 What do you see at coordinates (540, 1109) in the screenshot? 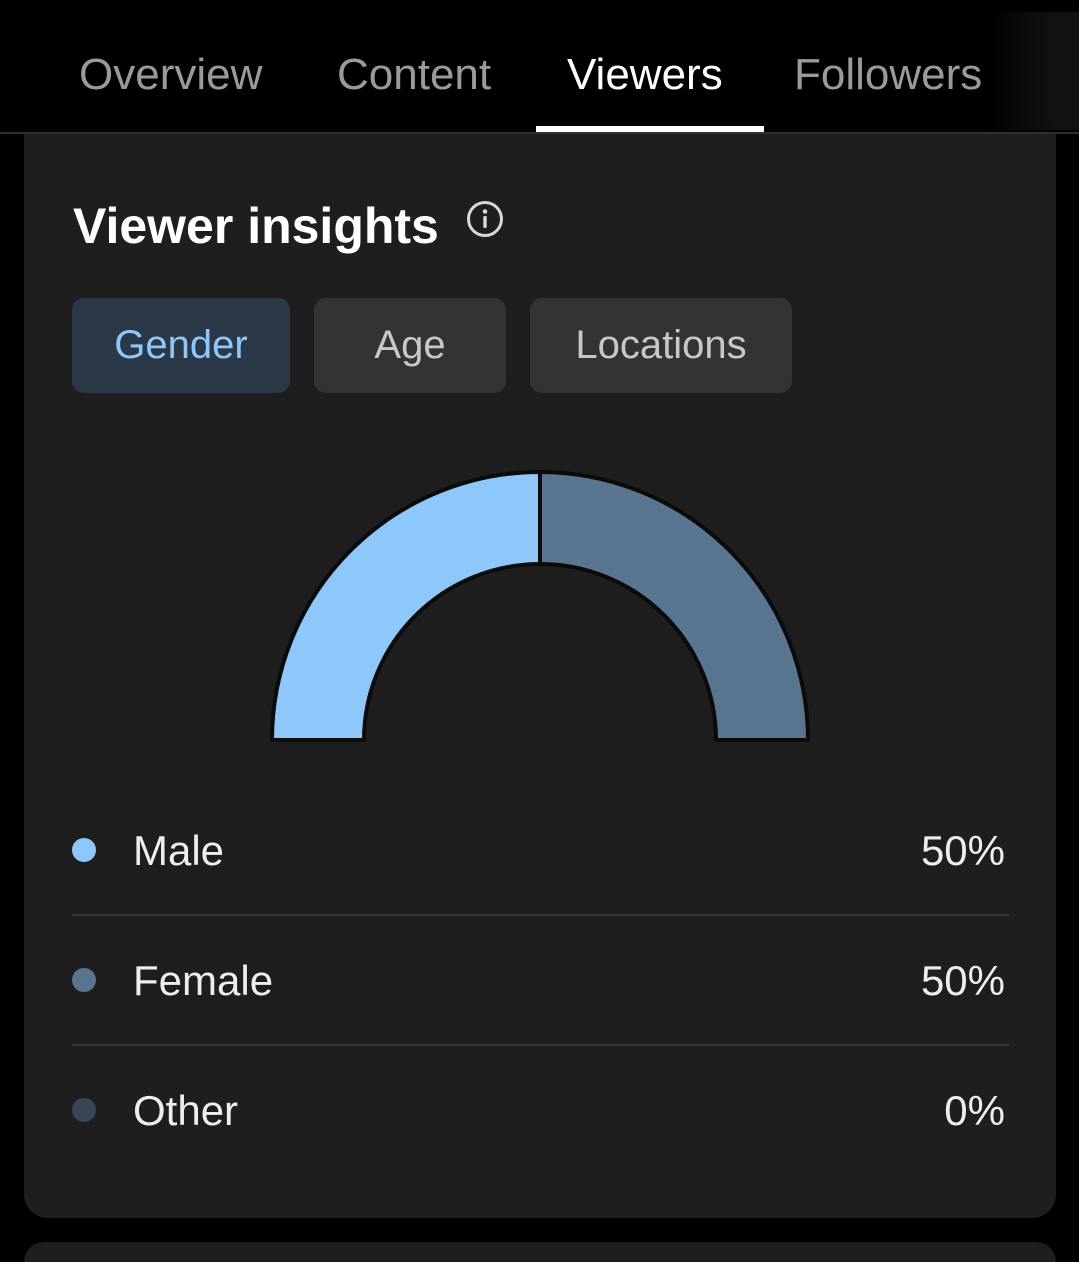
I see `legend-row-other: Other 0%` at bounding box center [540, 1109].